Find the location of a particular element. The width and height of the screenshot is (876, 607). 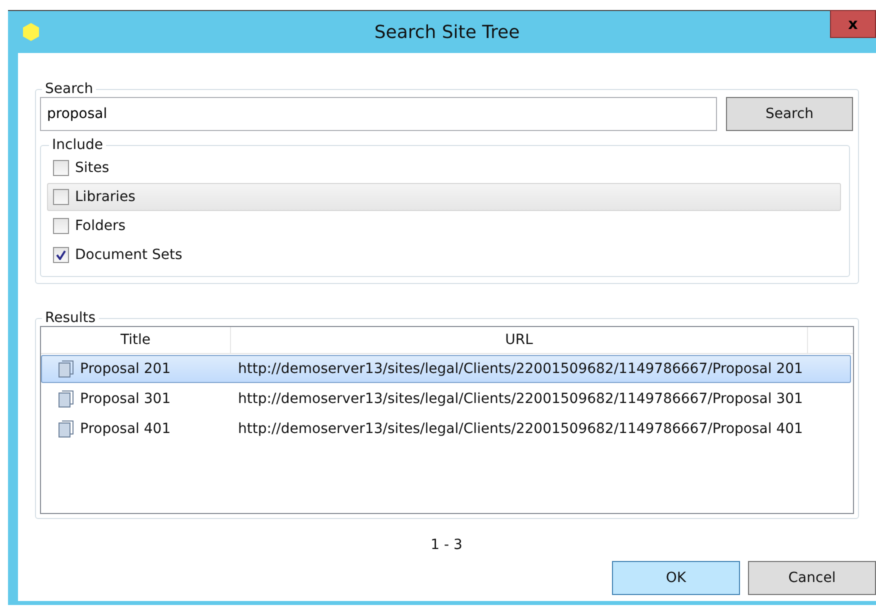

search-field: proposal is located at coordinates (378, 114).